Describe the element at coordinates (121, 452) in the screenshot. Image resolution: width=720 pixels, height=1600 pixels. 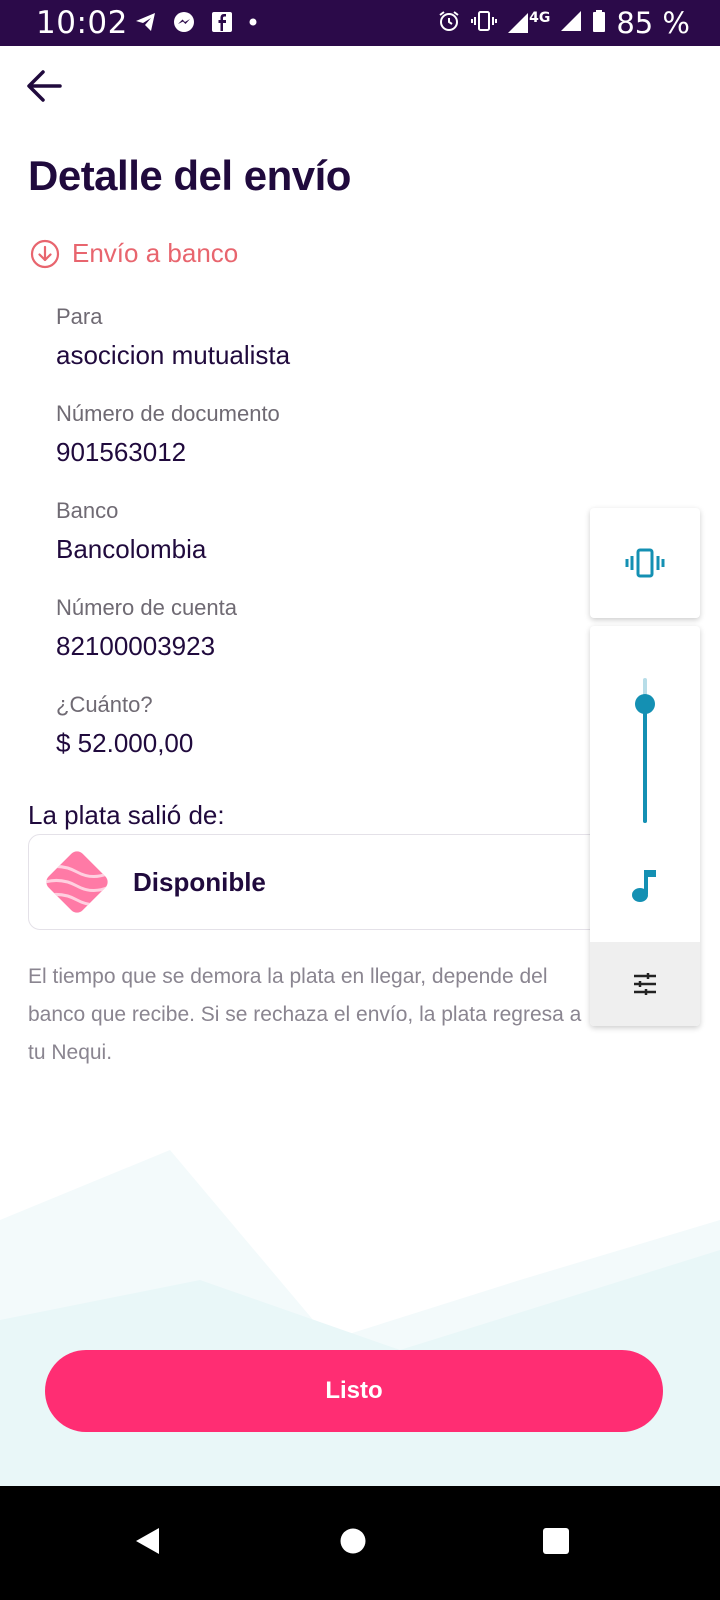
I see `detail-value: 901563012` at that location.